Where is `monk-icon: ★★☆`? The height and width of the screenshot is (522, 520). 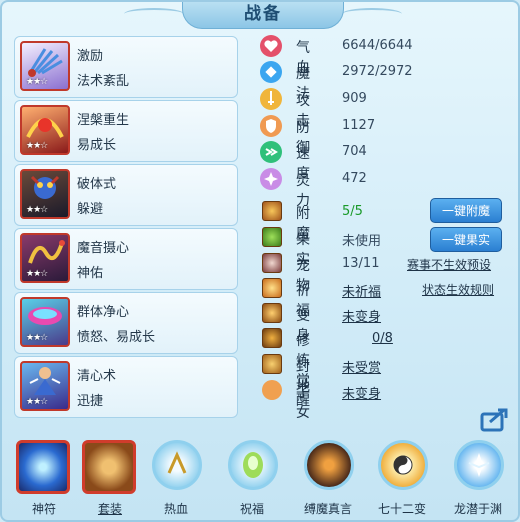 monk-icon: ★★☆ is located at coordinates (45, 386).